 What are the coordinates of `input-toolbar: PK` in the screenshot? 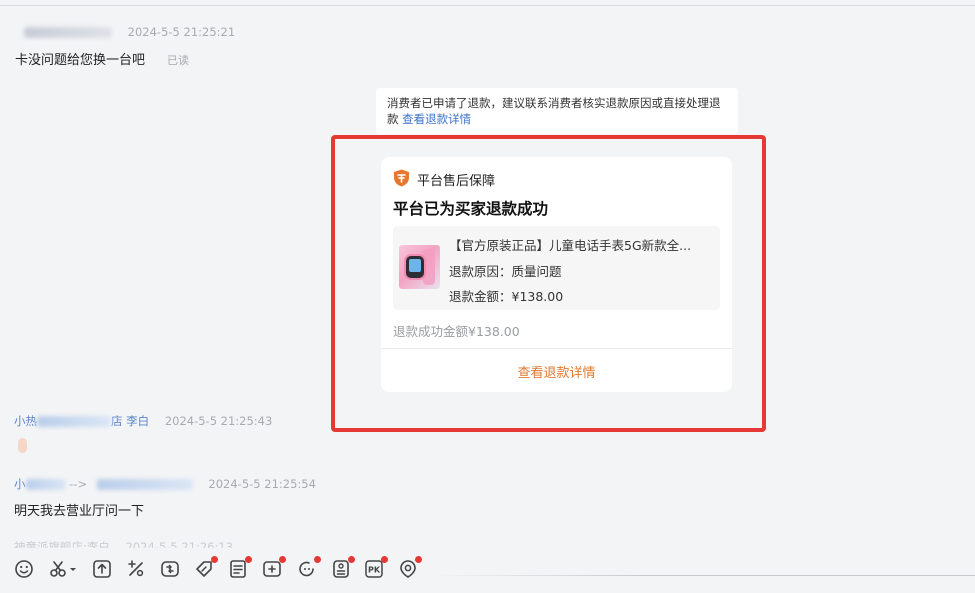 It's located at (487, 572).